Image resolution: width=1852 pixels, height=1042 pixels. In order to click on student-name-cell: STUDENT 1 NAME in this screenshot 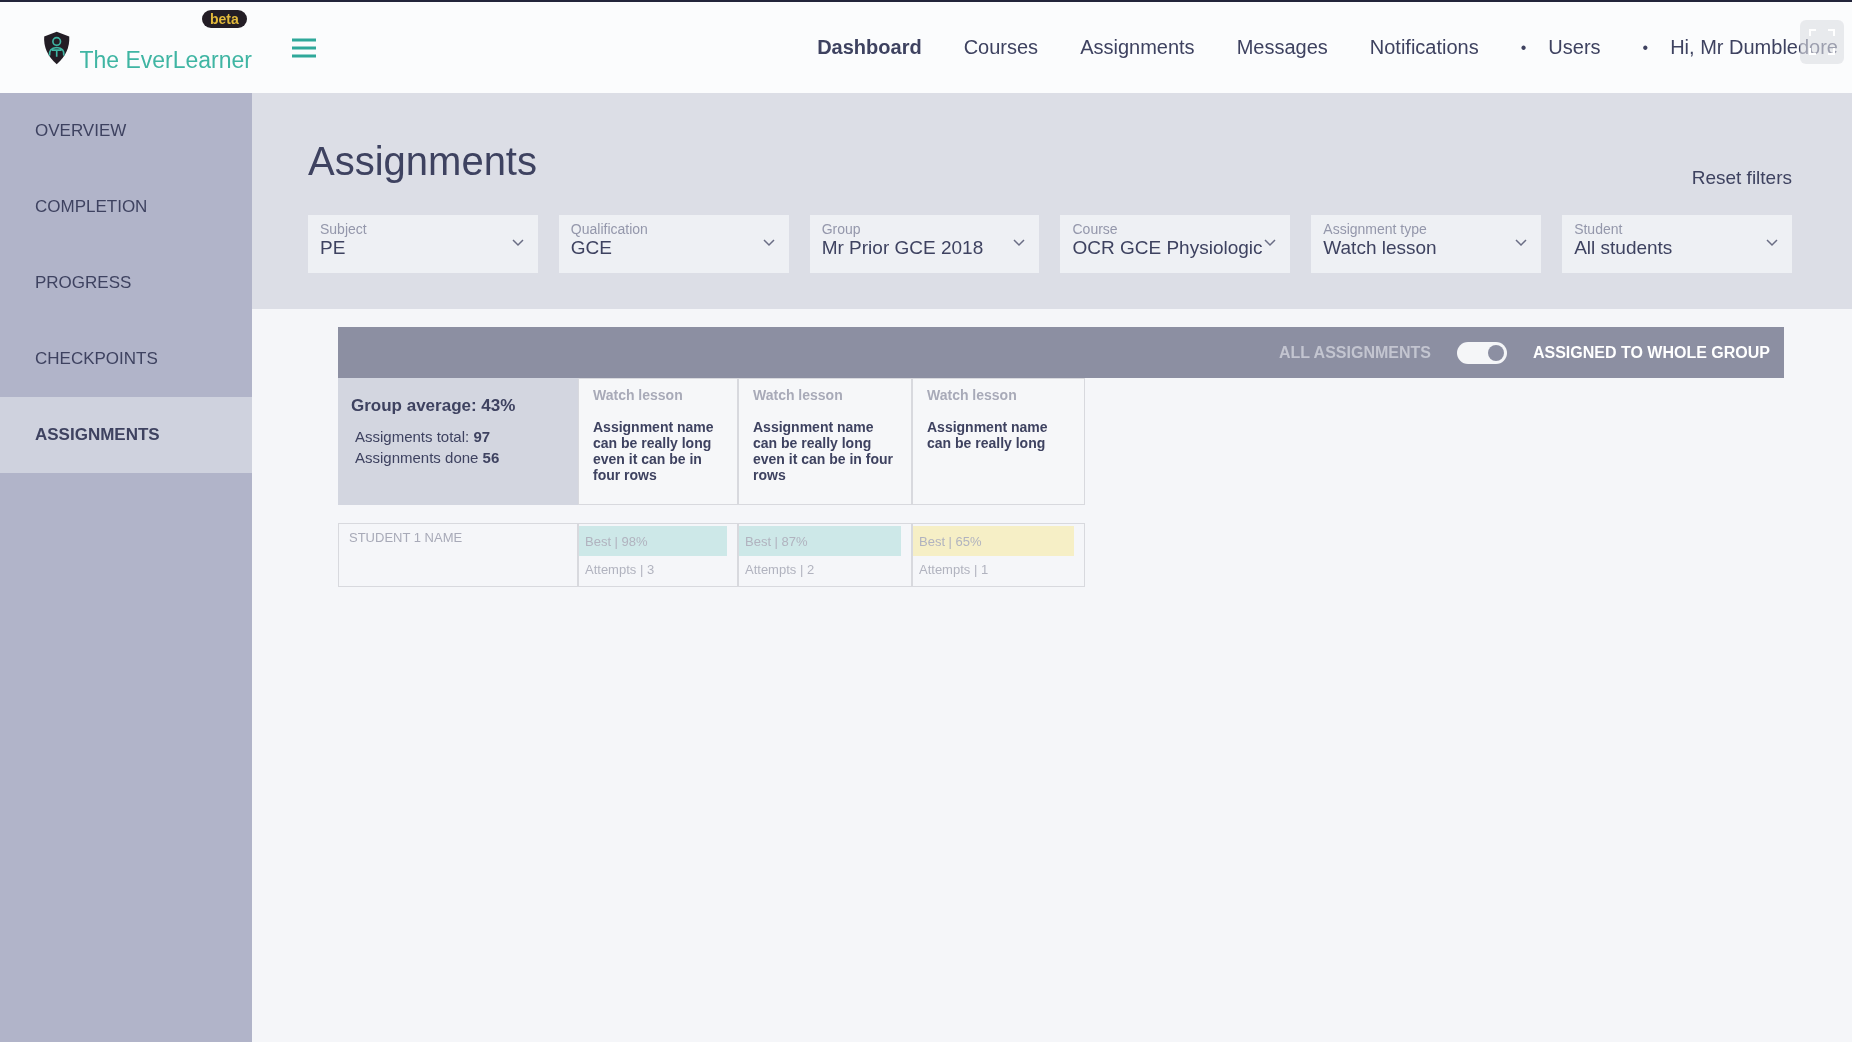, I will do `click(458, 555)`.